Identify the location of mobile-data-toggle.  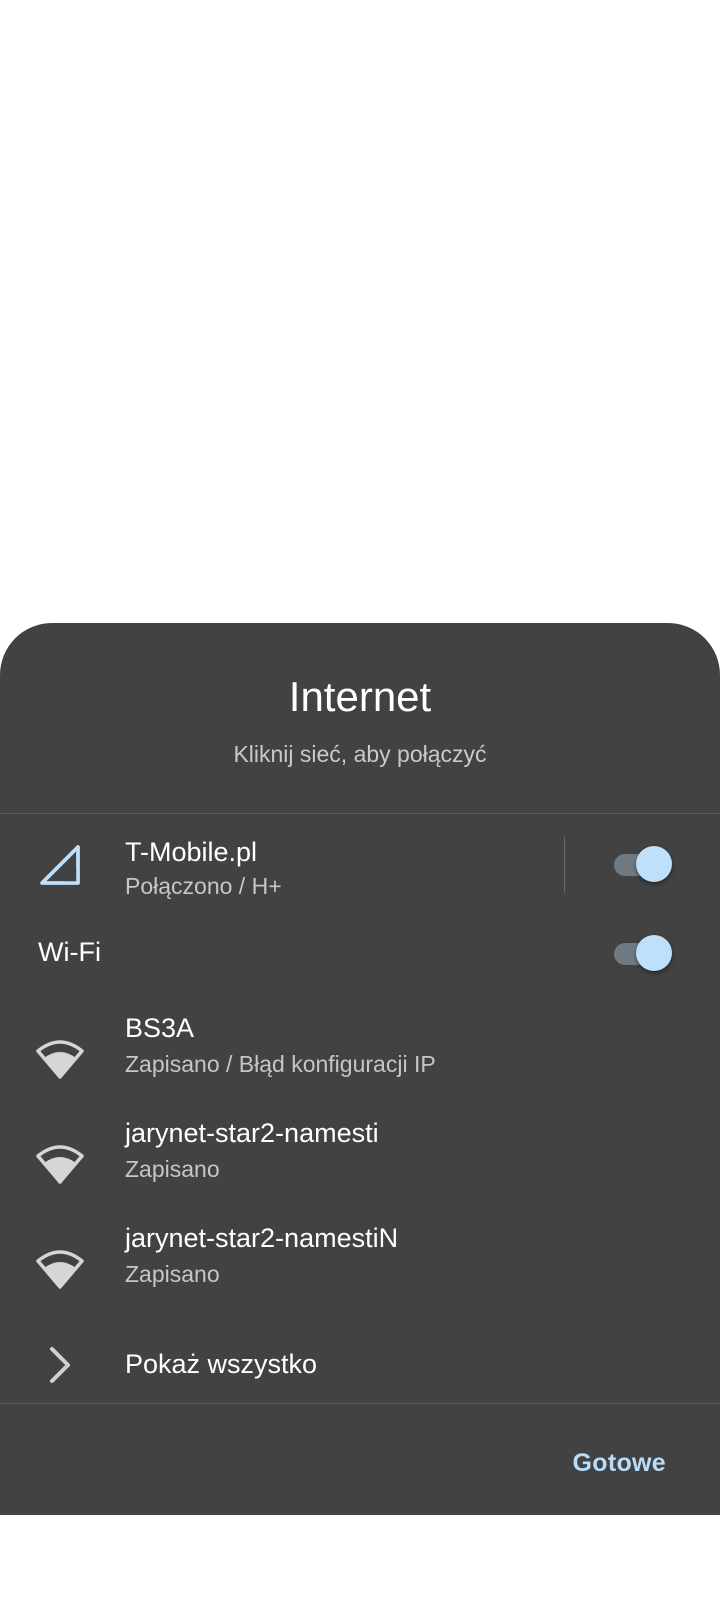
(644, 864).